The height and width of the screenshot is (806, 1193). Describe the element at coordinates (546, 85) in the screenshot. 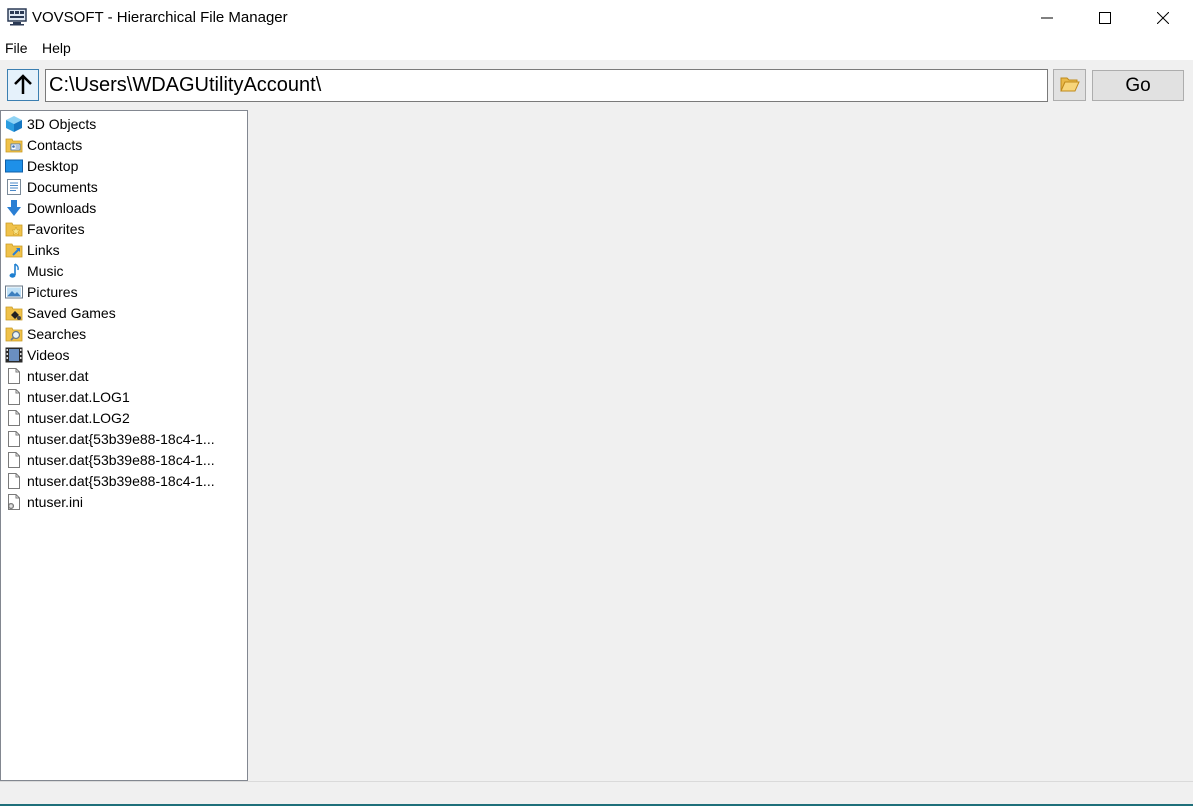

I see `path-input` at that location.